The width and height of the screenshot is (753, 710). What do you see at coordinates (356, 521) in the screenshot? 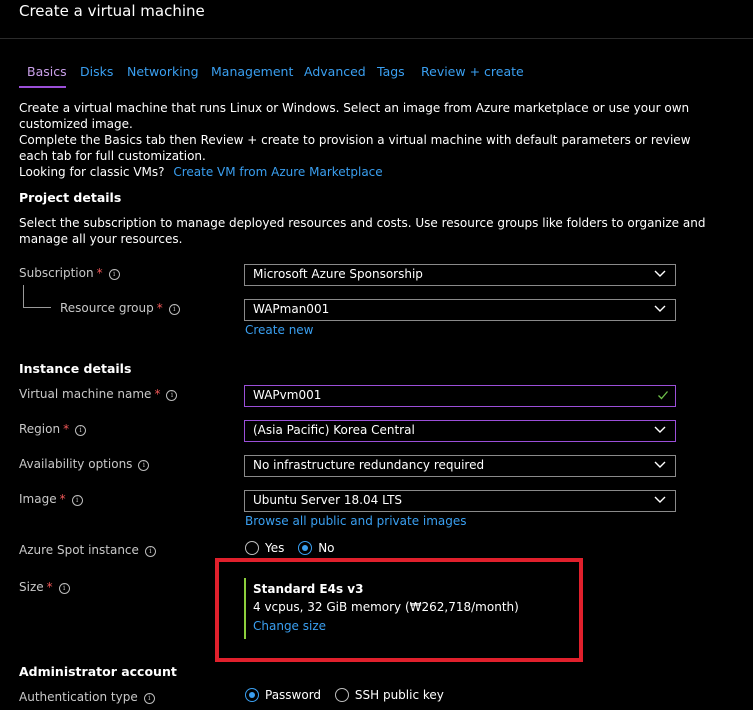
I see `browse-images-link: Browse all public and private images` at bounding box center [356, 521].